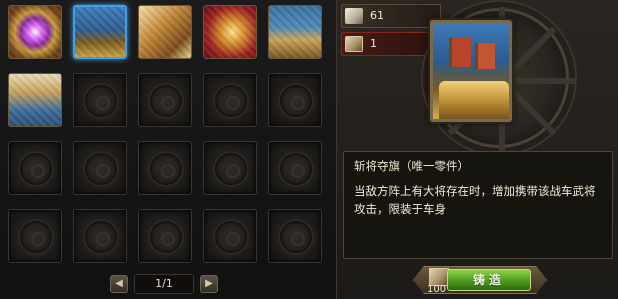 Image resolution: width=618 pixels, height=299 pixels. I want to click on material-resource: 1, so click(391, 44).